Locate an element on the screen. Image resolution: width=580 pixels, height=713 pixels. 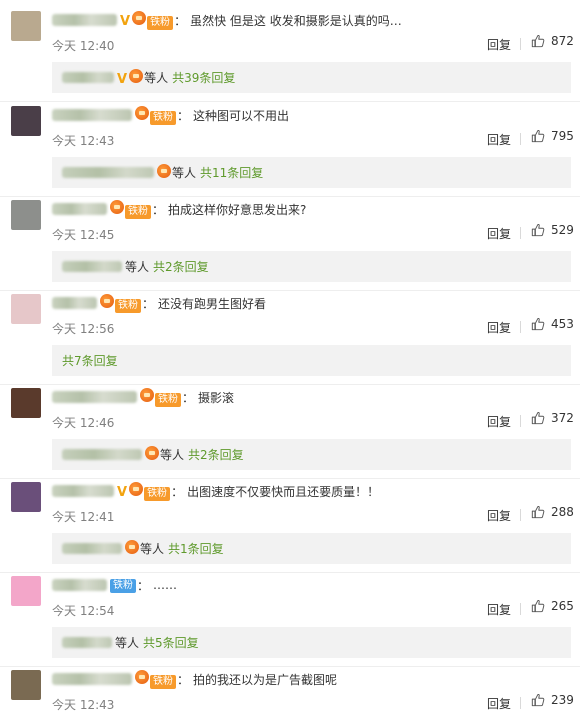
sub-reply-count-link: 共11条回复 is located at coordinates (231, 172).